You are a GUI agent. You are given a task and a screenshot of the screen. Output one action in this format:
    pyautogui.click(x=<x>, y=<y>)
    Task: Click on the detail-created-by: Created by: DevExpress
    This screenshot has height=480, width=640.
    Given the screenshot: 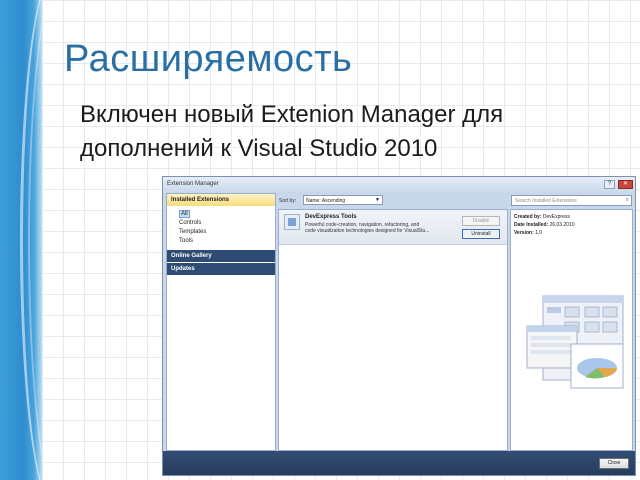 What is the action you would take?
    pyautogui.click(x=542, y=217)
    